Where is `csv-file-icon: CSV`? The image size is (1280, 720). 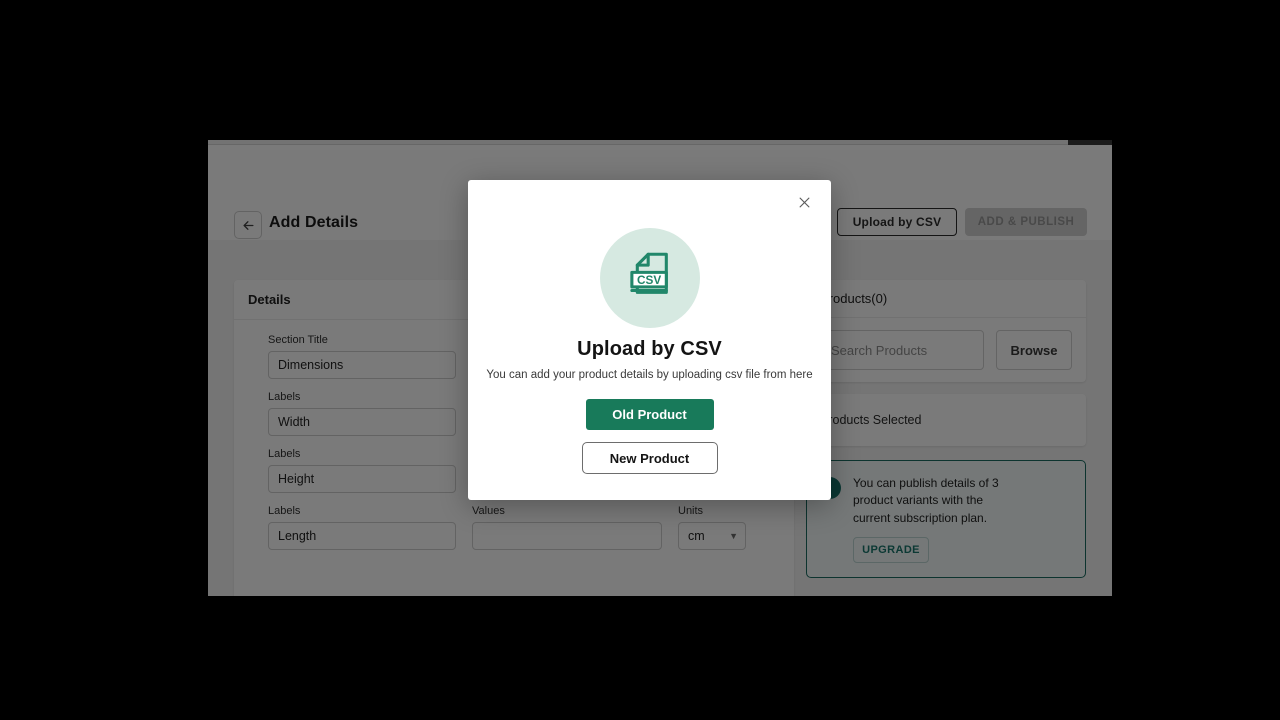
csv-file-icon: CSV is located at coordinates (650, 278).